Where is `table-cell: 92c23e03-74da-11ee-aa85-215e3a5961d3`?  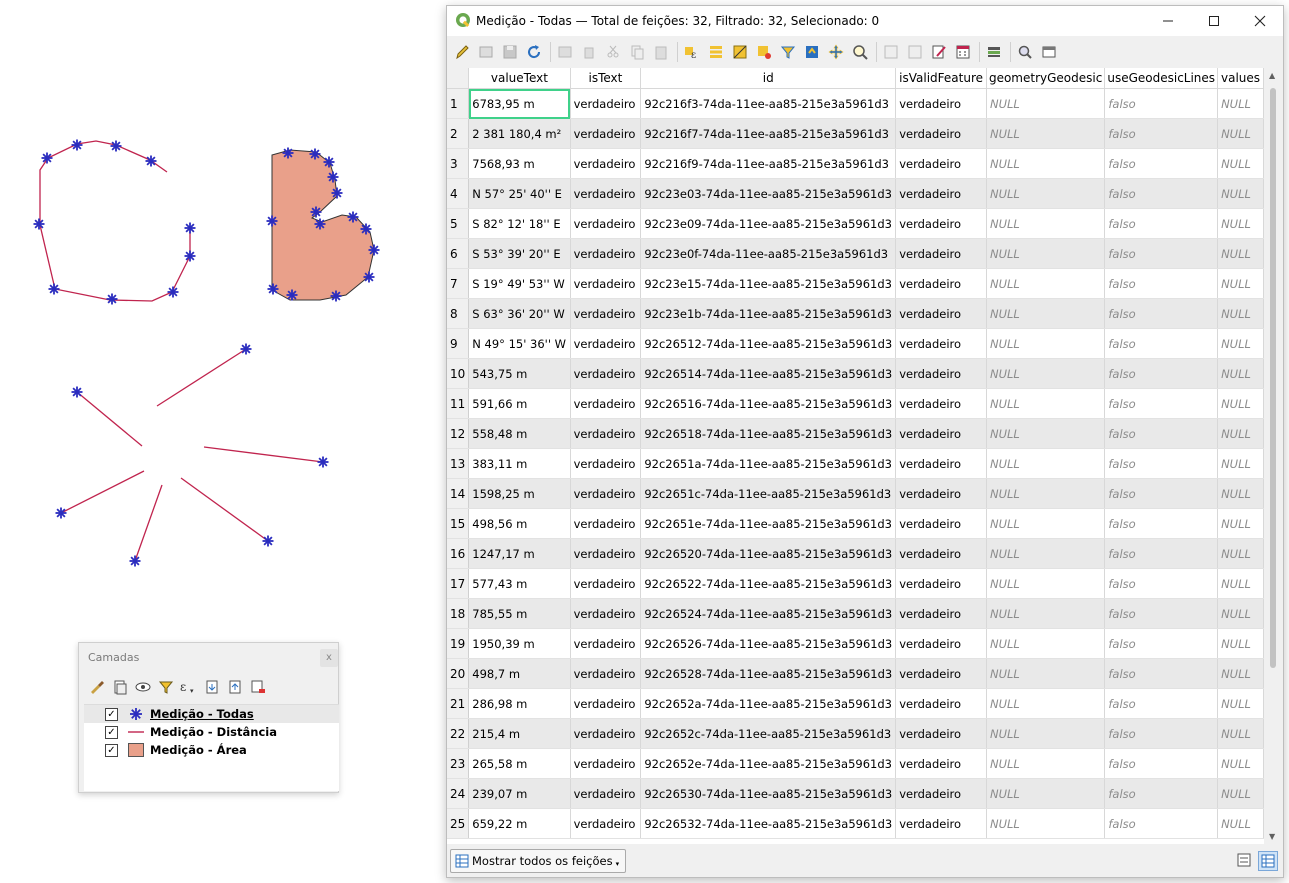
table-cell: 92c23e03-74da-11ee-aa85-215e3a5961d3 is located at coordinates (768, 193).